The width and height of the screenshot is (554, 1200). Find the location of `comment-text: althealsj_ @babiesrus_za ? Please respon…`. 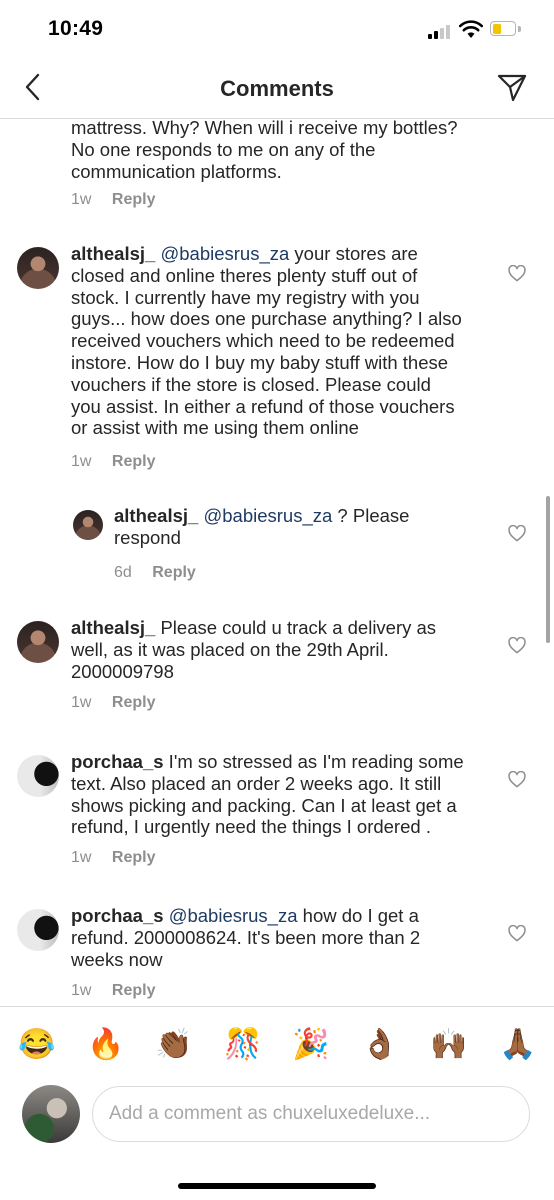

comment-text: althealsj_ @babiesrus_za ? Please respon… is located at coordinates (304, 527).